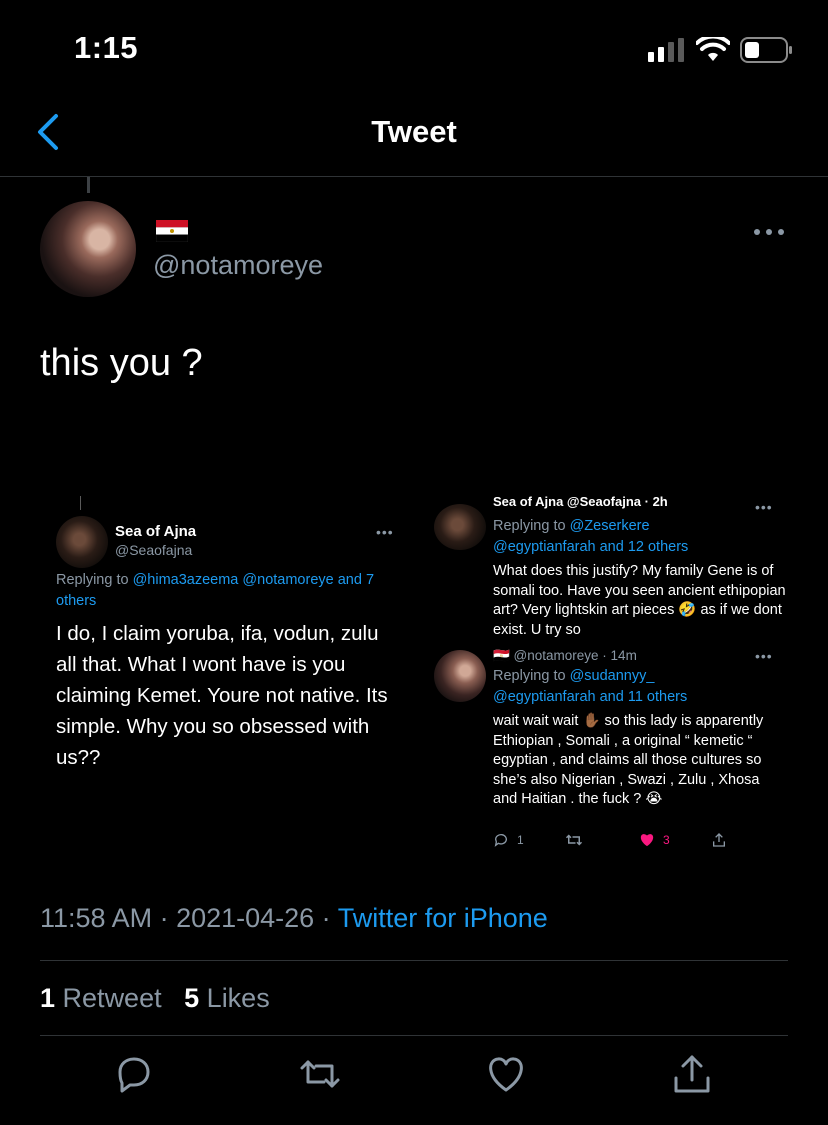 The image size is (828, 1125). I want to click on mini-avatar, so click(82, 542).